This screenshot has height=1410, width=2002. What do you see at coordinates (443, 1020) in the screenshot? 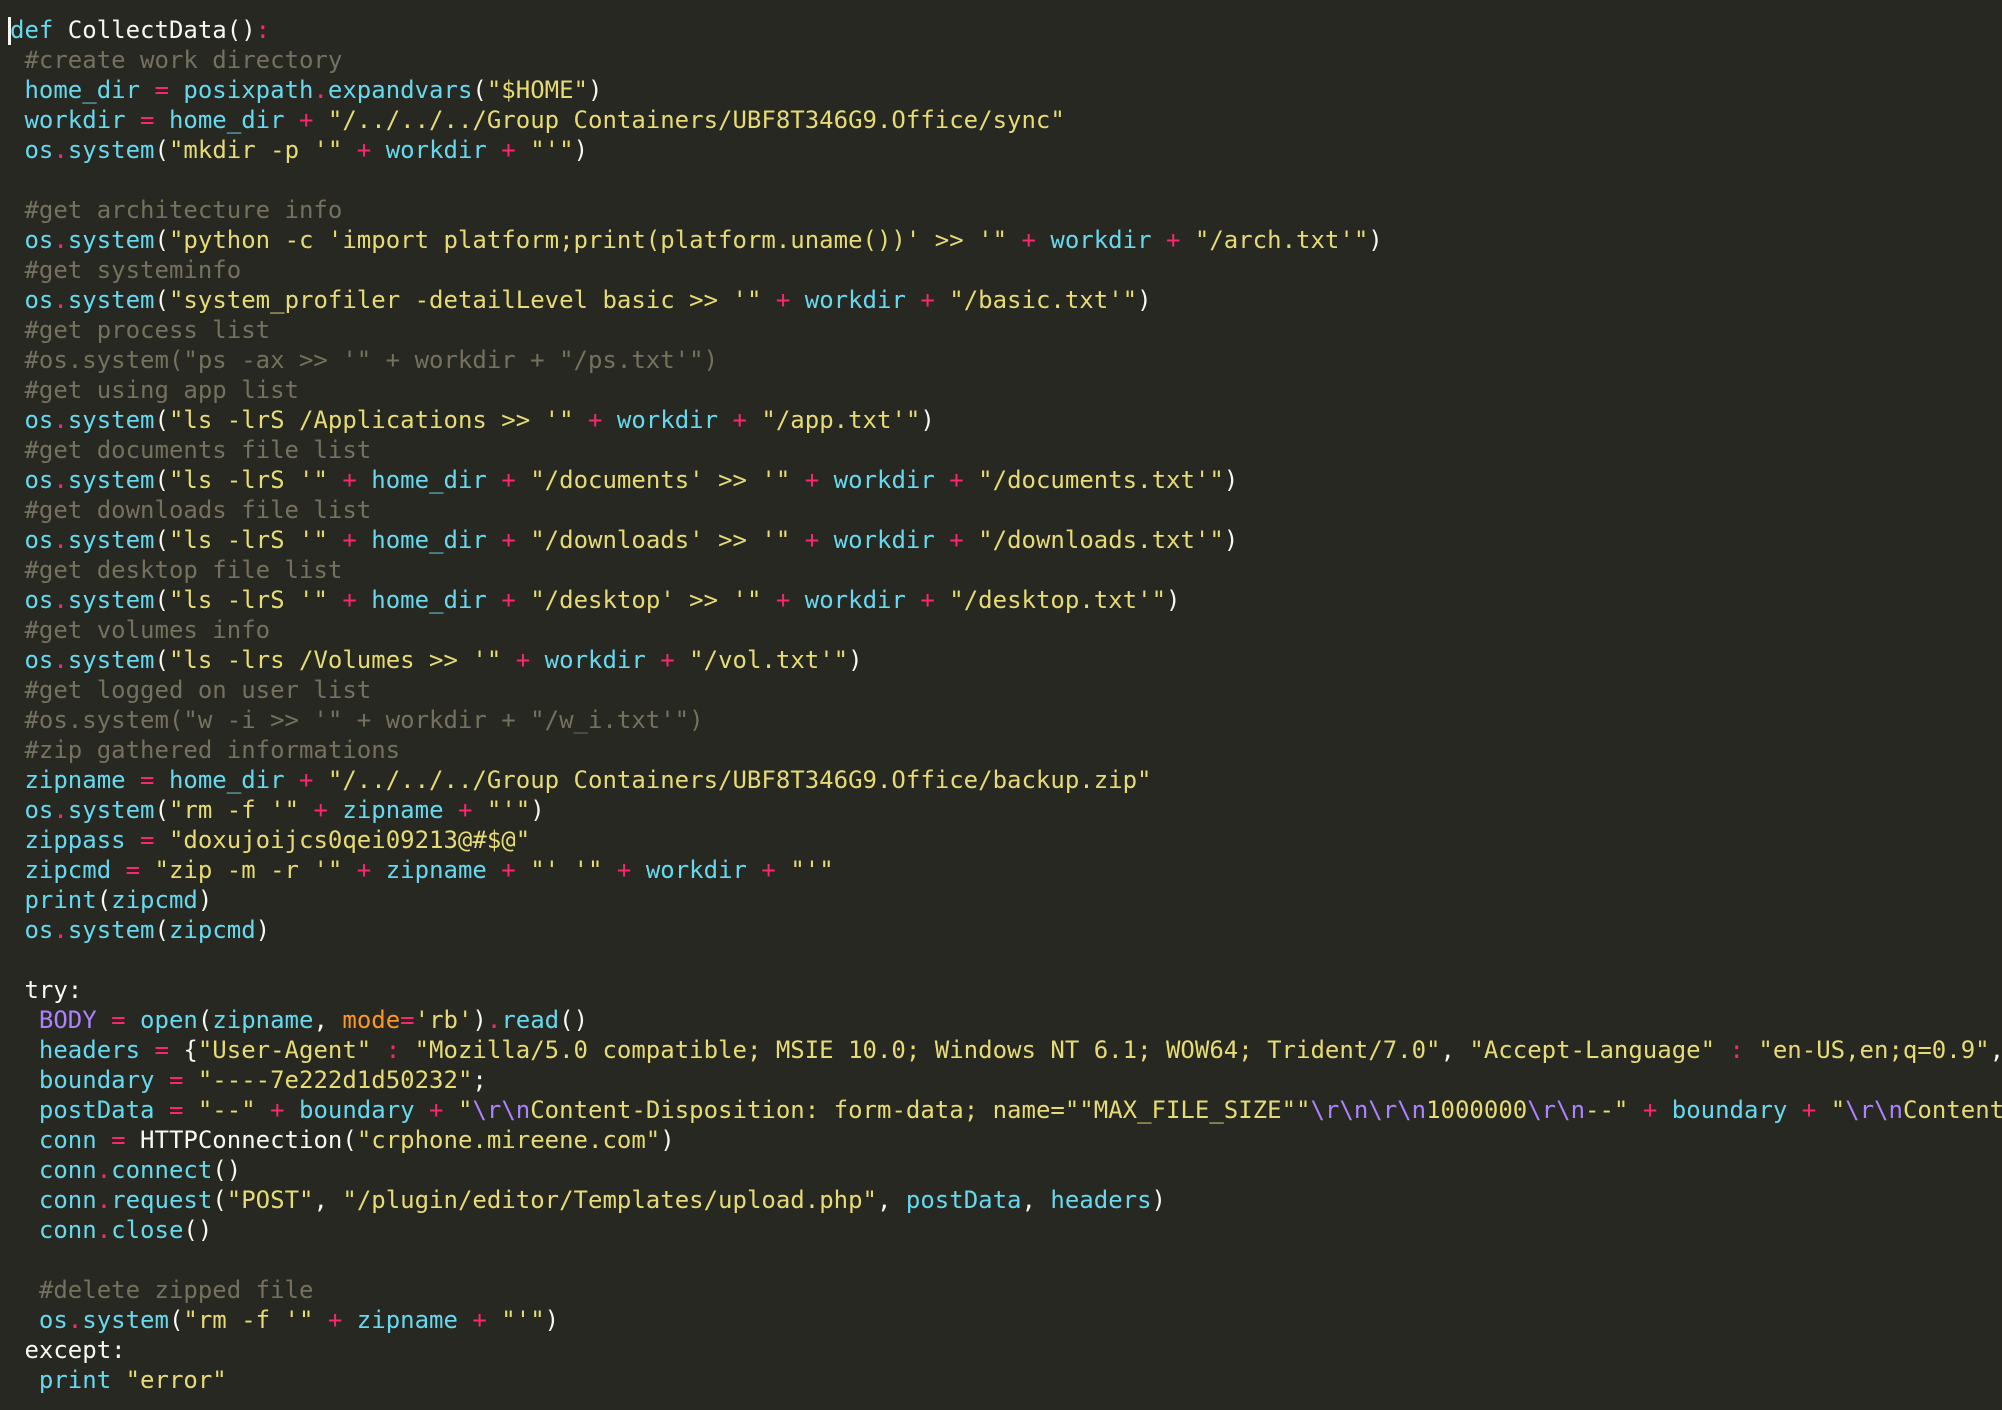
I see `code-token: 'rb'` at bounding box center [443, 1020].